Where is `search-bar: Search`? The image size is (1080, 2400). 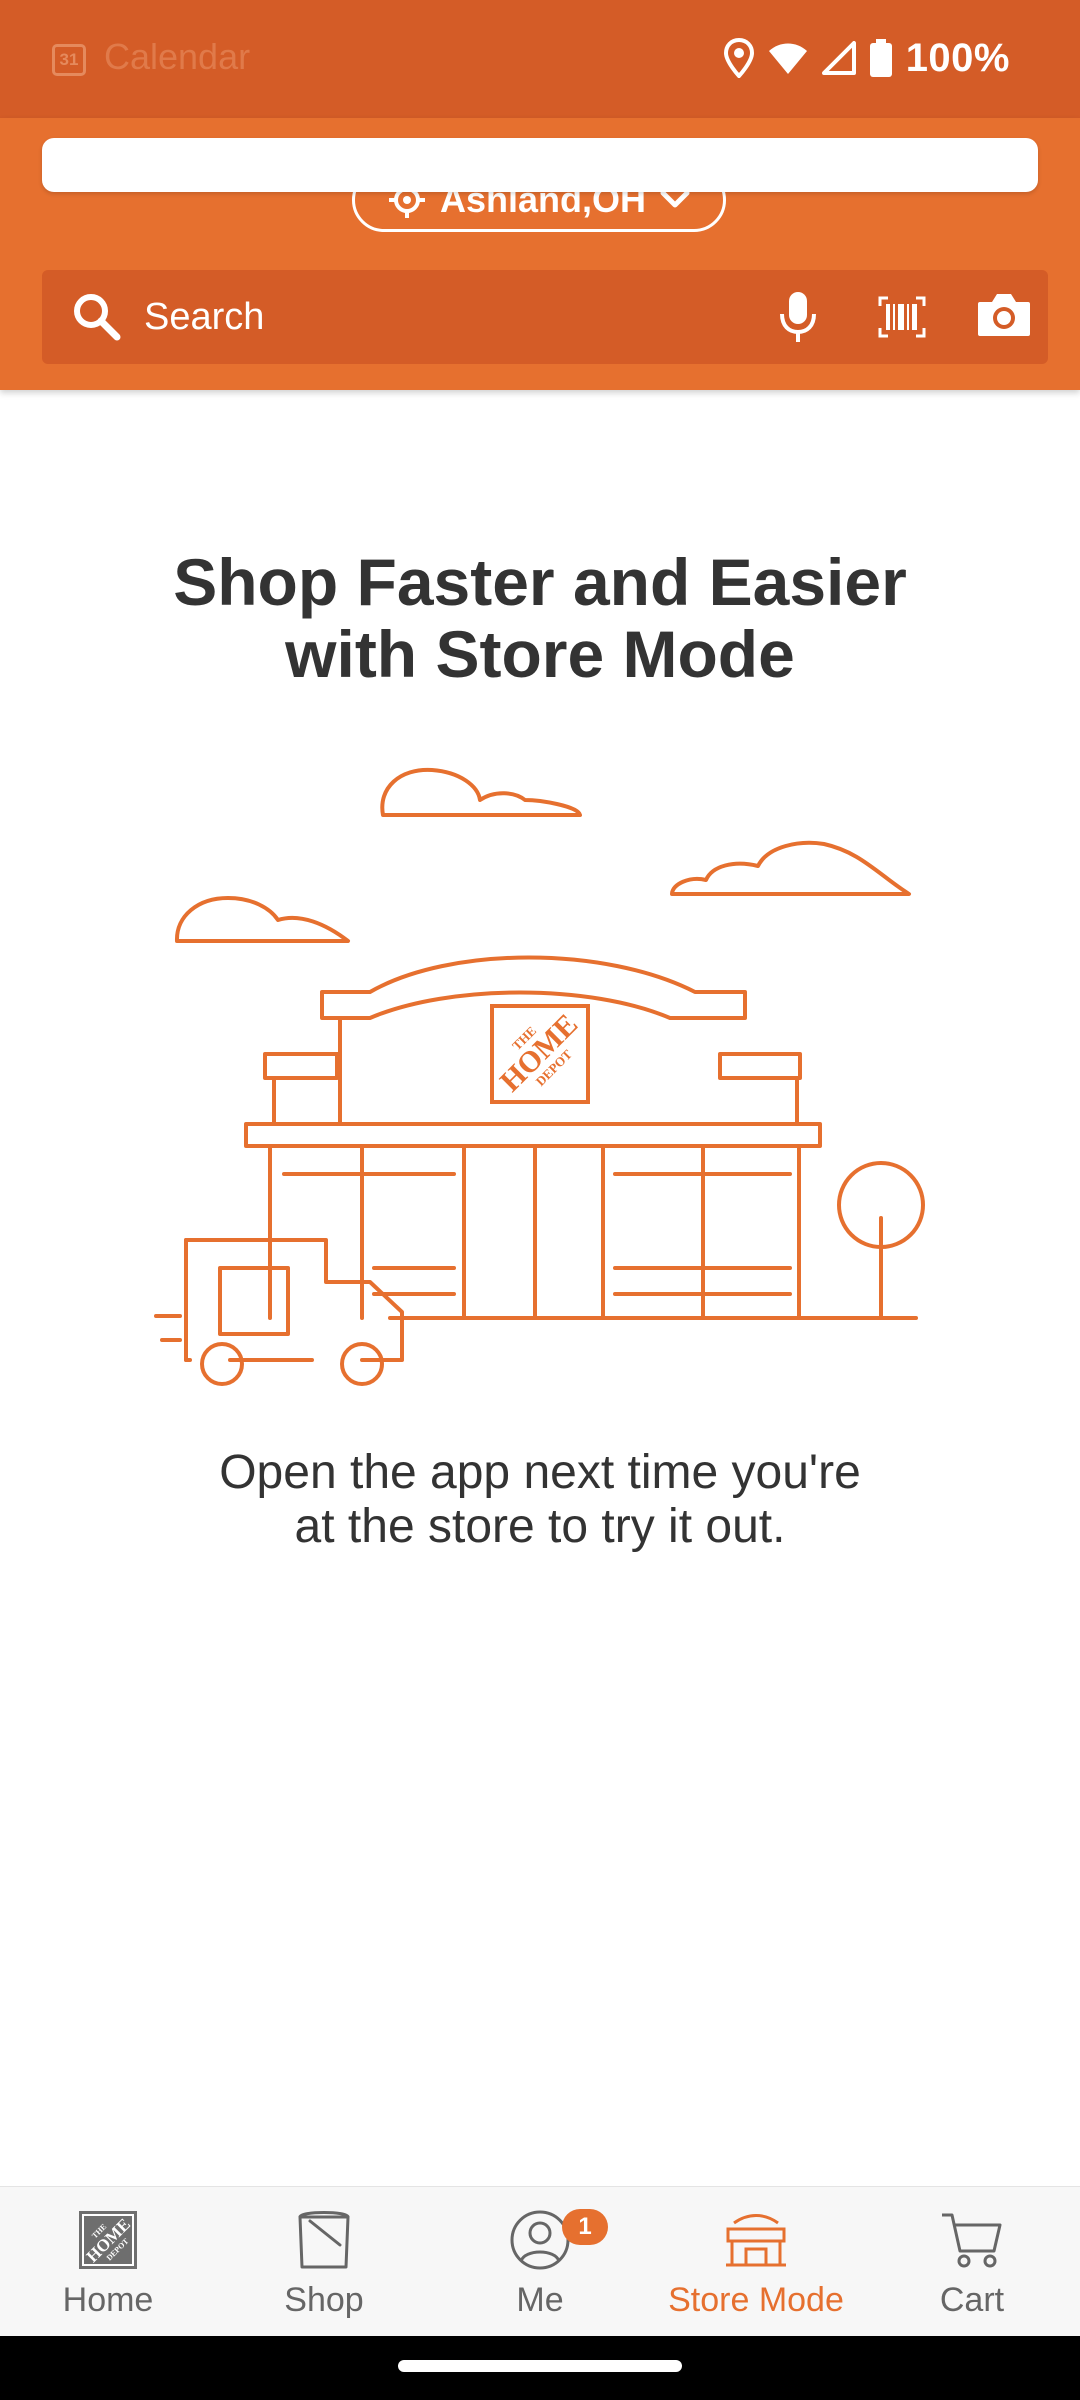 search-bar: Search is located at coordinates (545, 317).